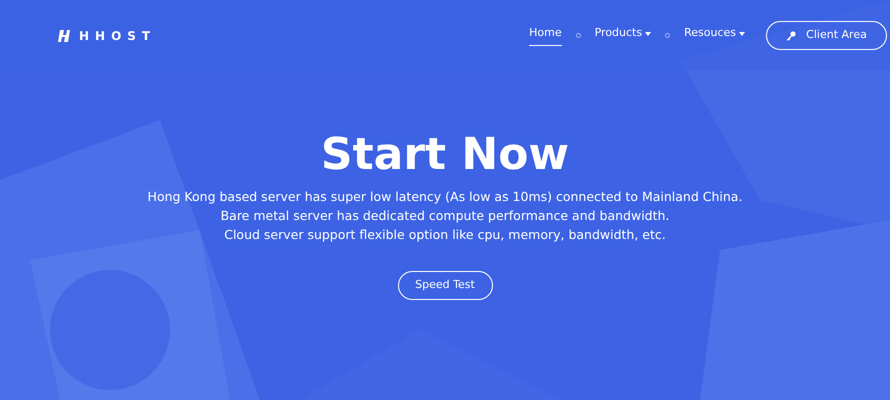  Describe the element at coordinates (445, 196) in the screenshot. I see `hero-text: Hong Kong based server has super low latency (As low as 10ms) connected to Mainland China.` at that location.